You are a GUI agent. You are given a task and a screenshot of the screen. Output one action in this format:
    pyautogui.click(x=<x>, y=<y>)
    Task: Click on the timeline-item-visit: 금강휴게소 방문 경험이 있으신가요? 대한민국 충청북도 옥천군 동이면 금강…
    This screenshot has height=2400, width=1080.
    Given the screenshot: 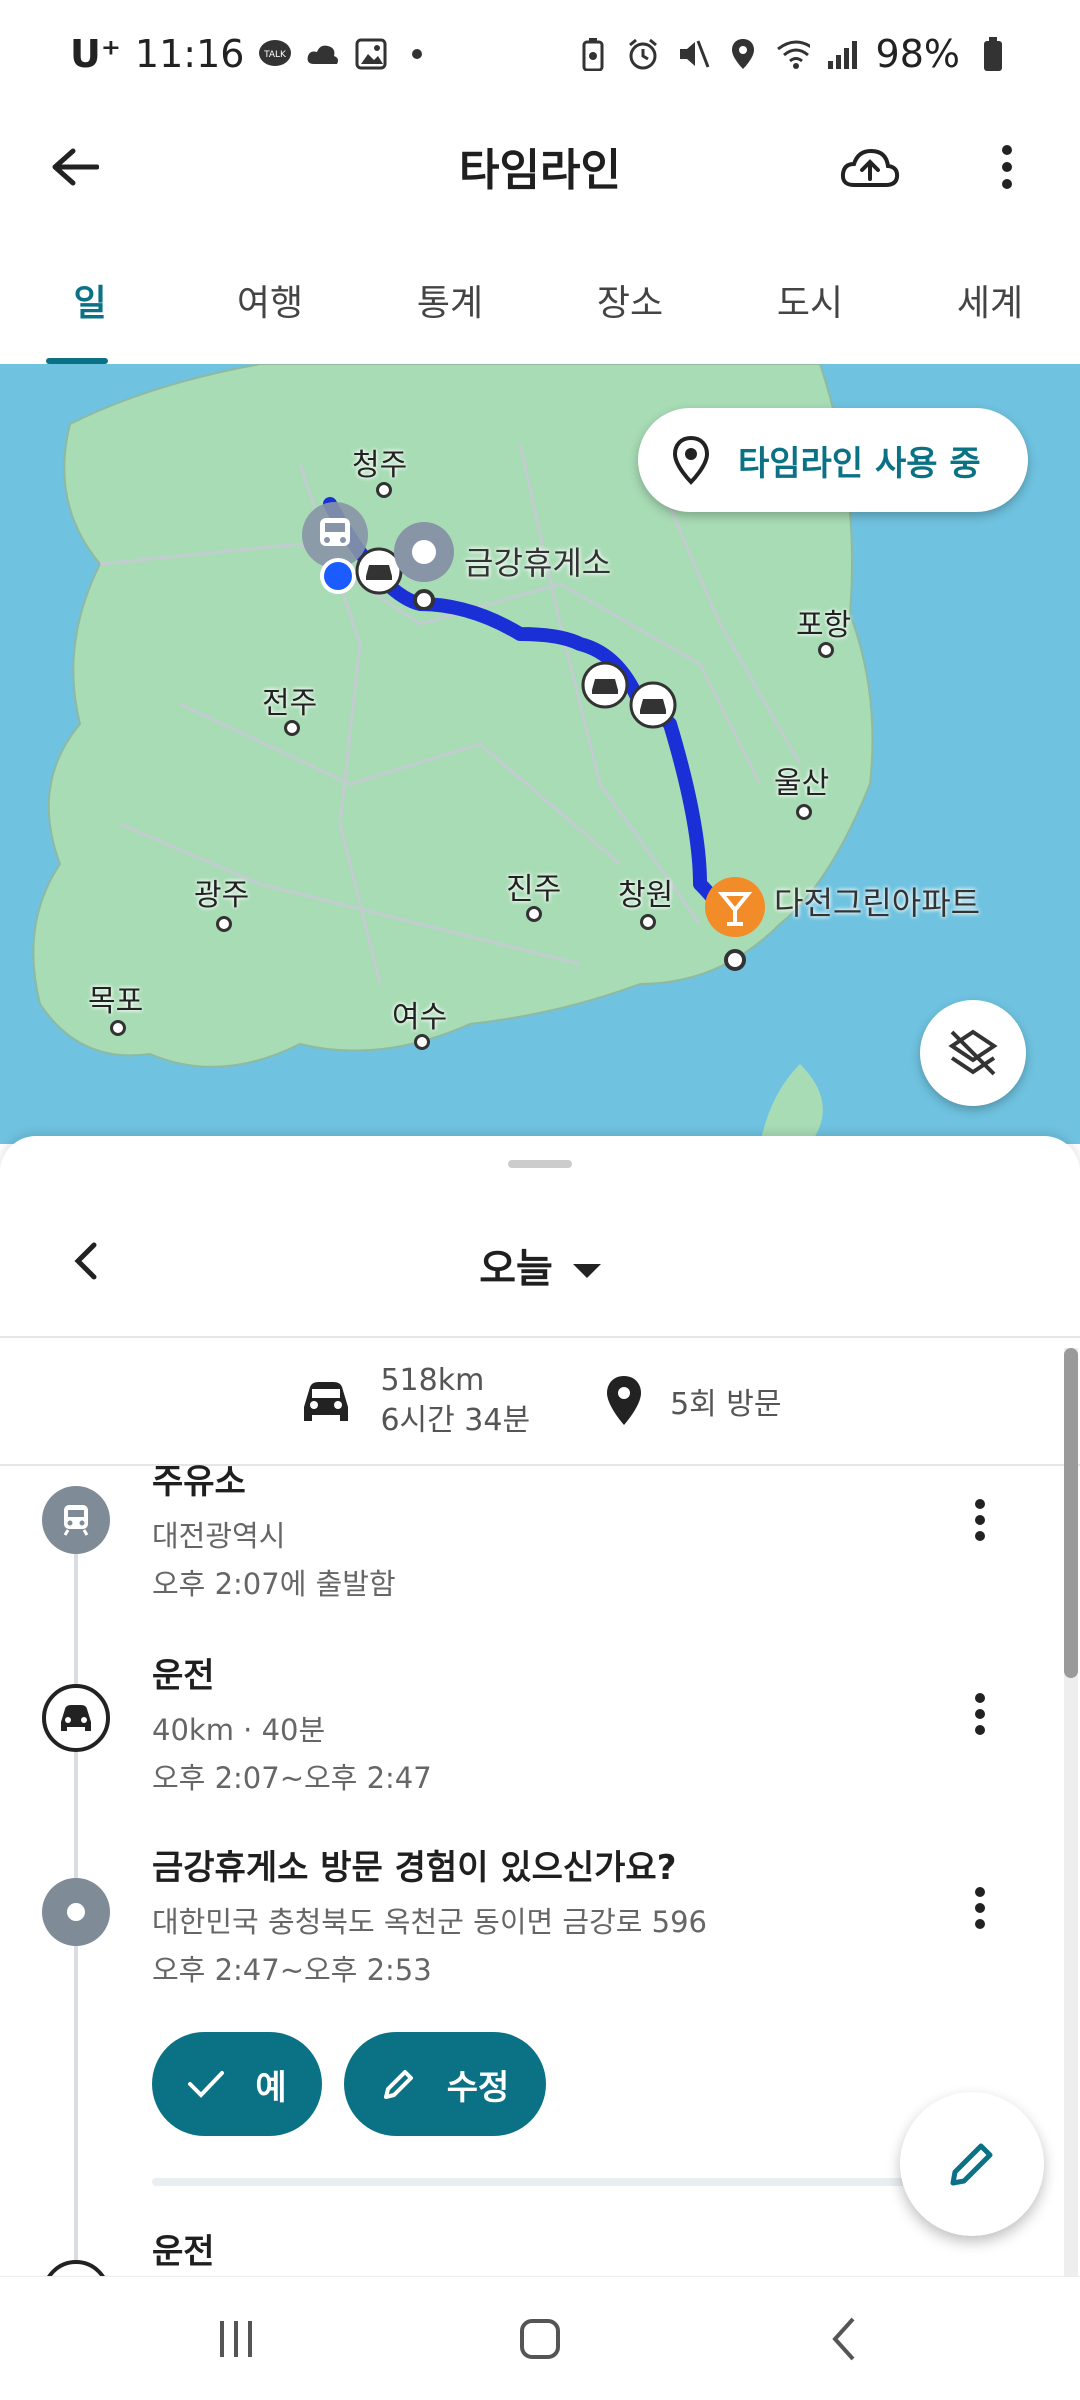 What is the action you would take?
    pyautogui.click(x=429, y=1914)
    